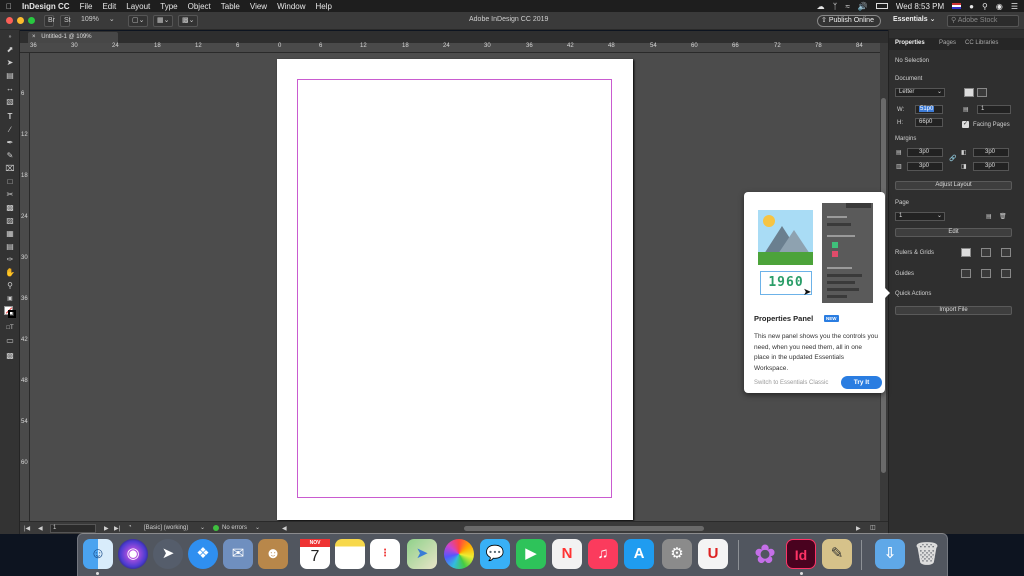 The image size is (1024, 576). What do you see at coordinates (10, 208) in the screenshot?
I see `free-transform-tool-icon: ▩` at bounding box center [10, 208].